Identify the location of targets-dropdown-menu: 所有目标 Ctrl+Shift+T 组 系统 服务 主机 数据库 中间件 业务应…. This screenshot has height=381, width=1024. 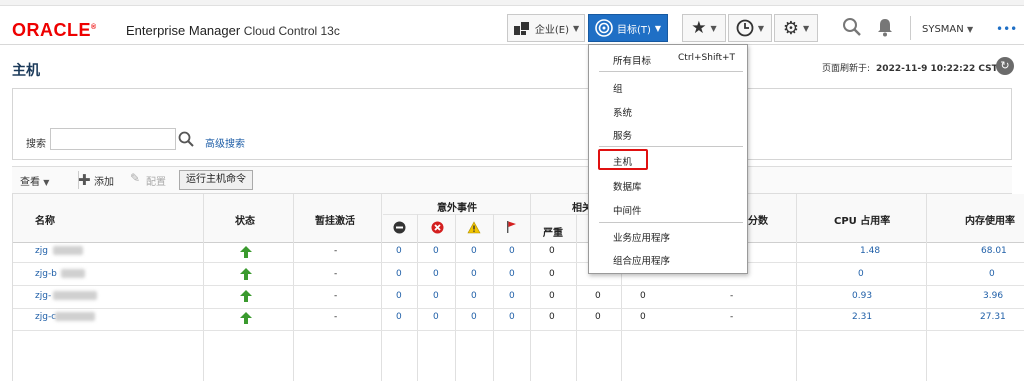
(668, 159).